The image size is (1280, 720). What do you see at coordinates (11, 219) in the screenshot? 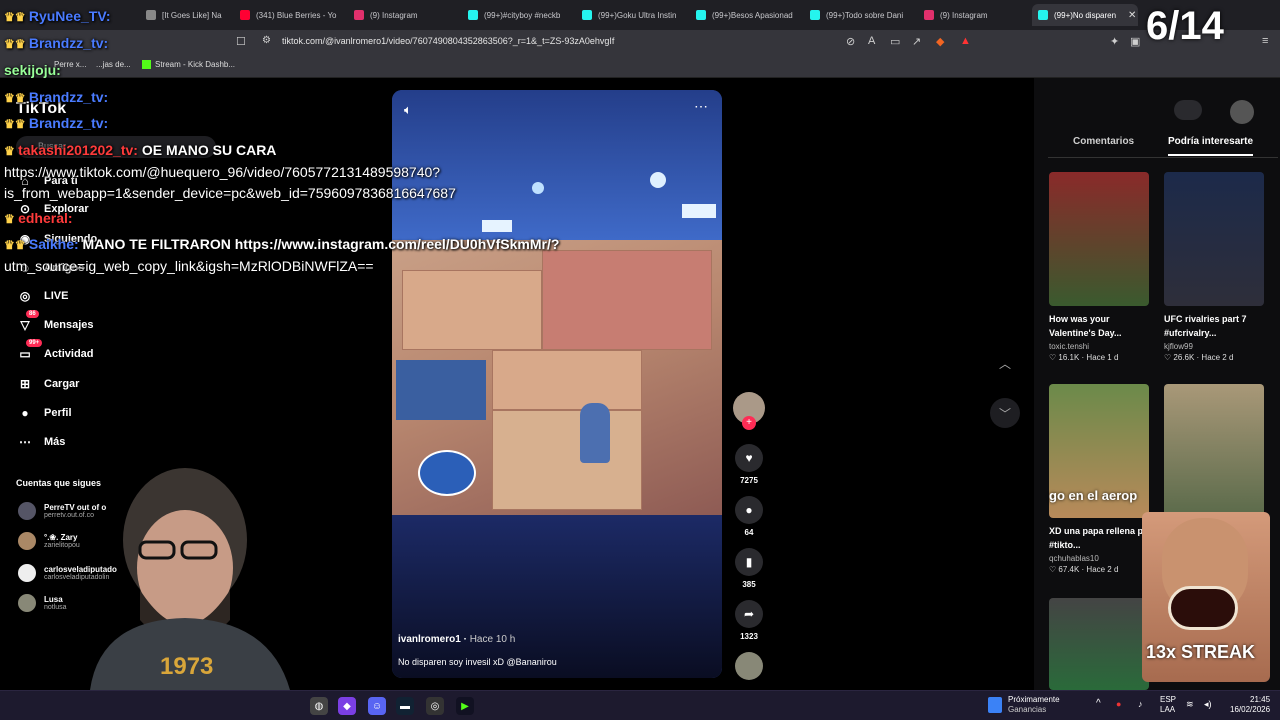
I see `badge-icon: ♛` at bounding box center [11, 219].